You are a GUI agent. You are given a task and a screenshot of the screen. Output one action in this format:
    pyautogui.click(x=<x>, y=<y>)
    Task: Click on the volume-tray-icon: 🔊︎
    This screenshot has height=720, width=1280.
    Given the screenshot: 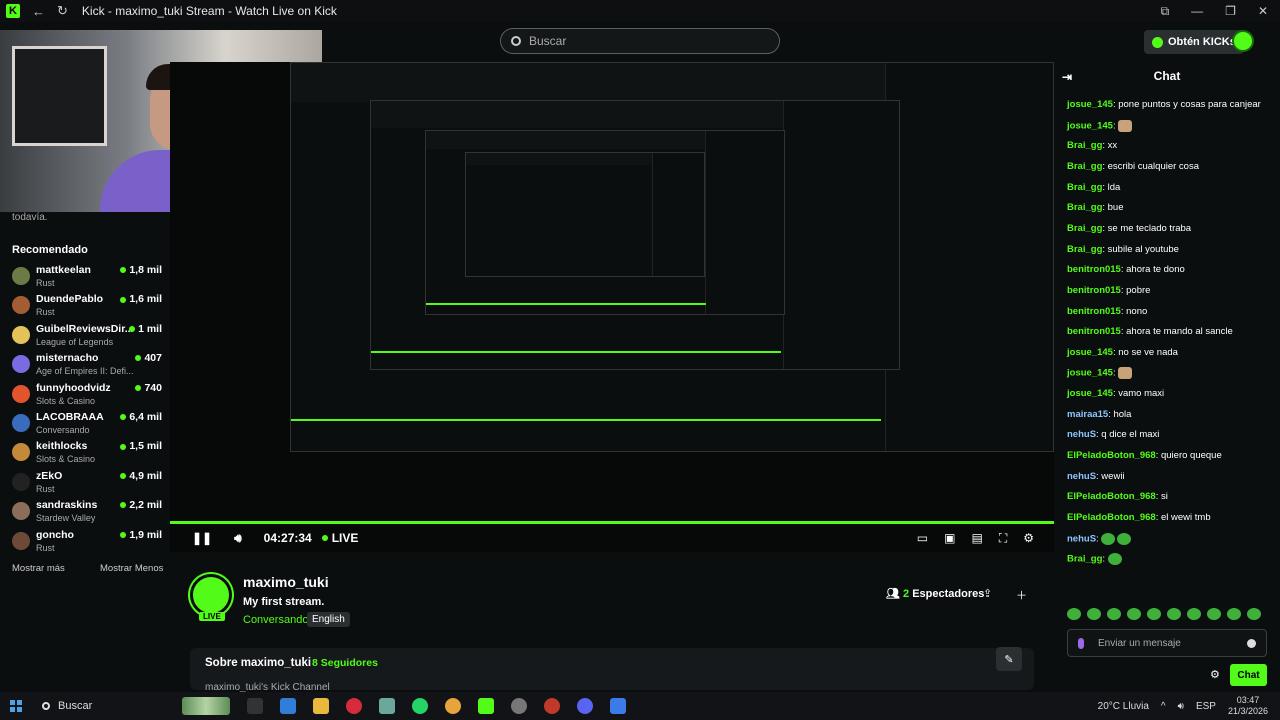 What is the action you would take?
    pyautogui.click(x=1181, y=706)
    